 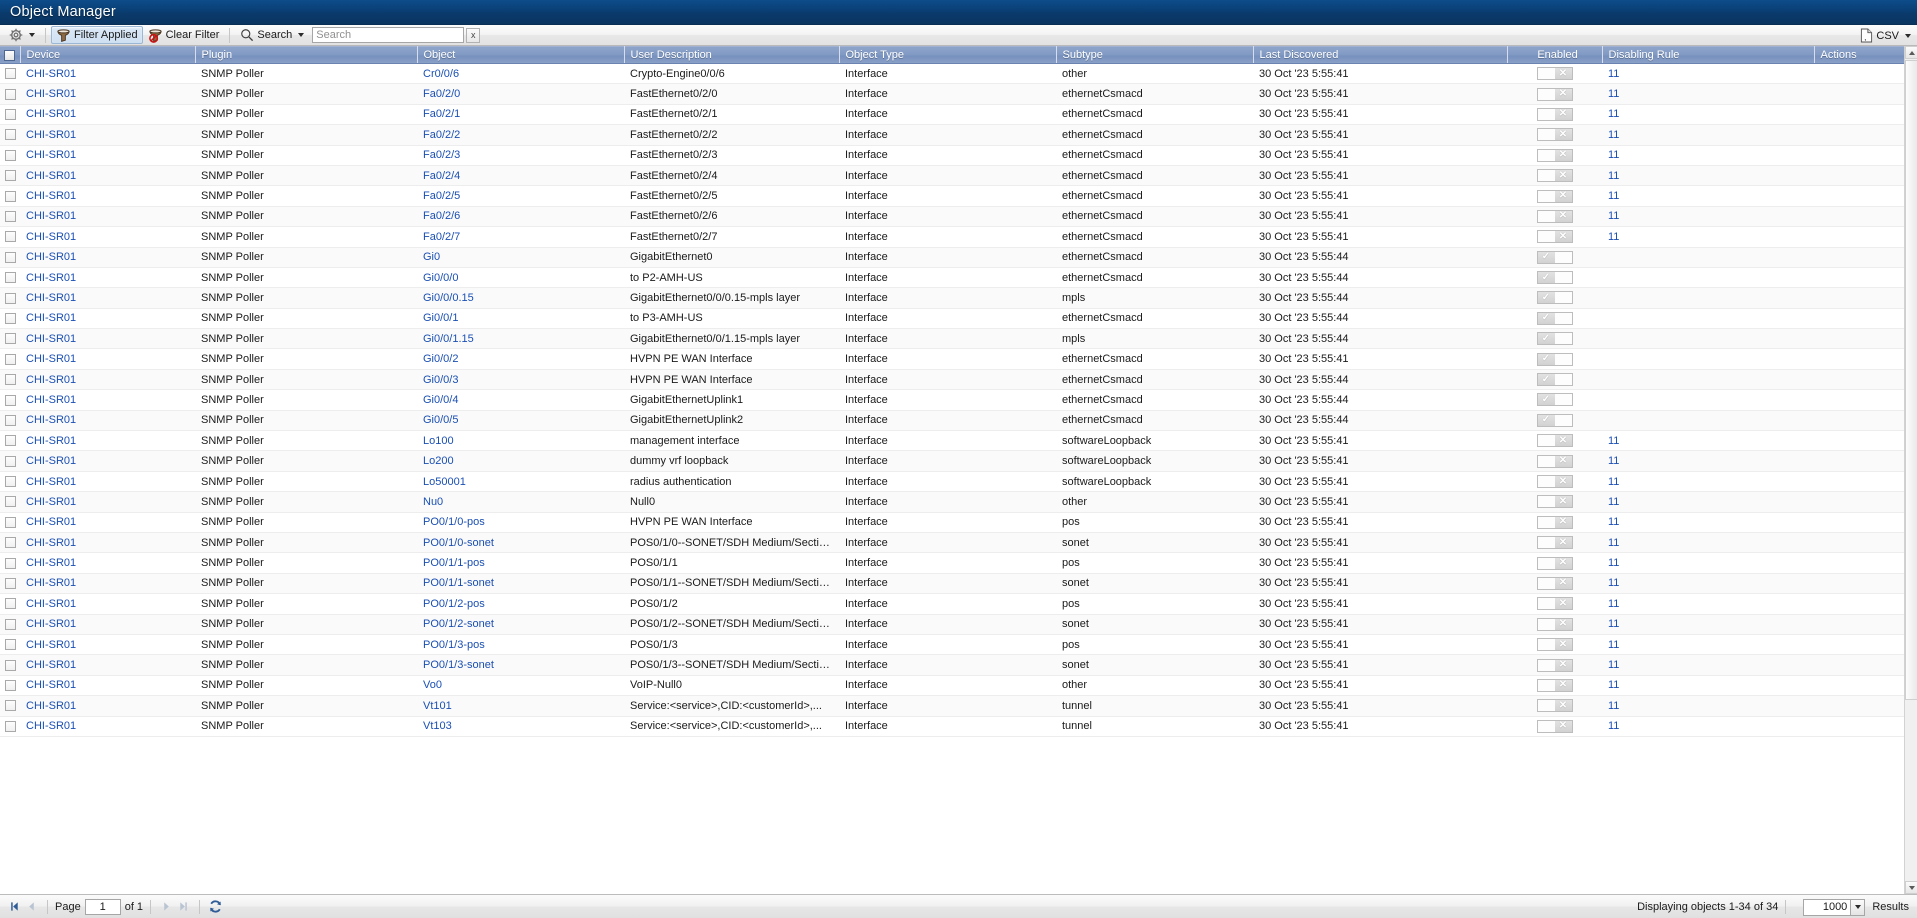 What do you see at coordinates (441, 237) in the screenshot?
I see `object-link: Fa0/2/7` at bounding box center [441, 237].